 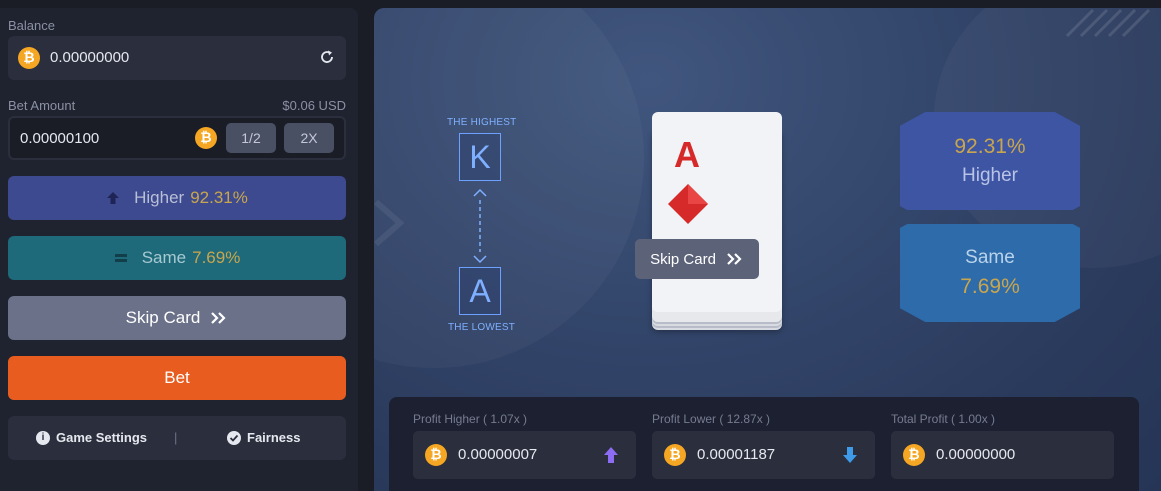 I want to click on balance-field: ₿ 0.00000000, so click(x=177, y=58).